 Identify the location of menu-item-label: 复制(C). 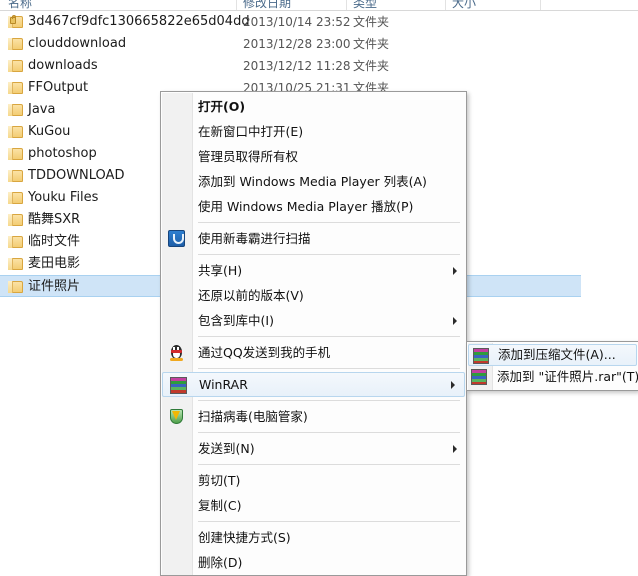
(220, 505).